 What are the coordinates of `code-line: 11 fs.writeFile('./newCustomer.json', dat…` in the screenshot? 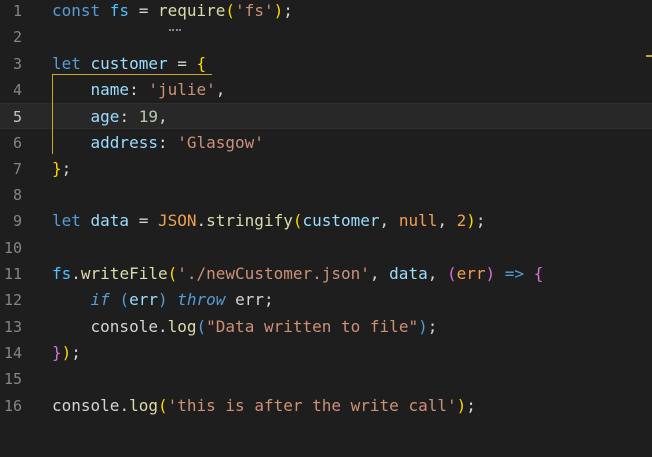 It's located at (326, 274).